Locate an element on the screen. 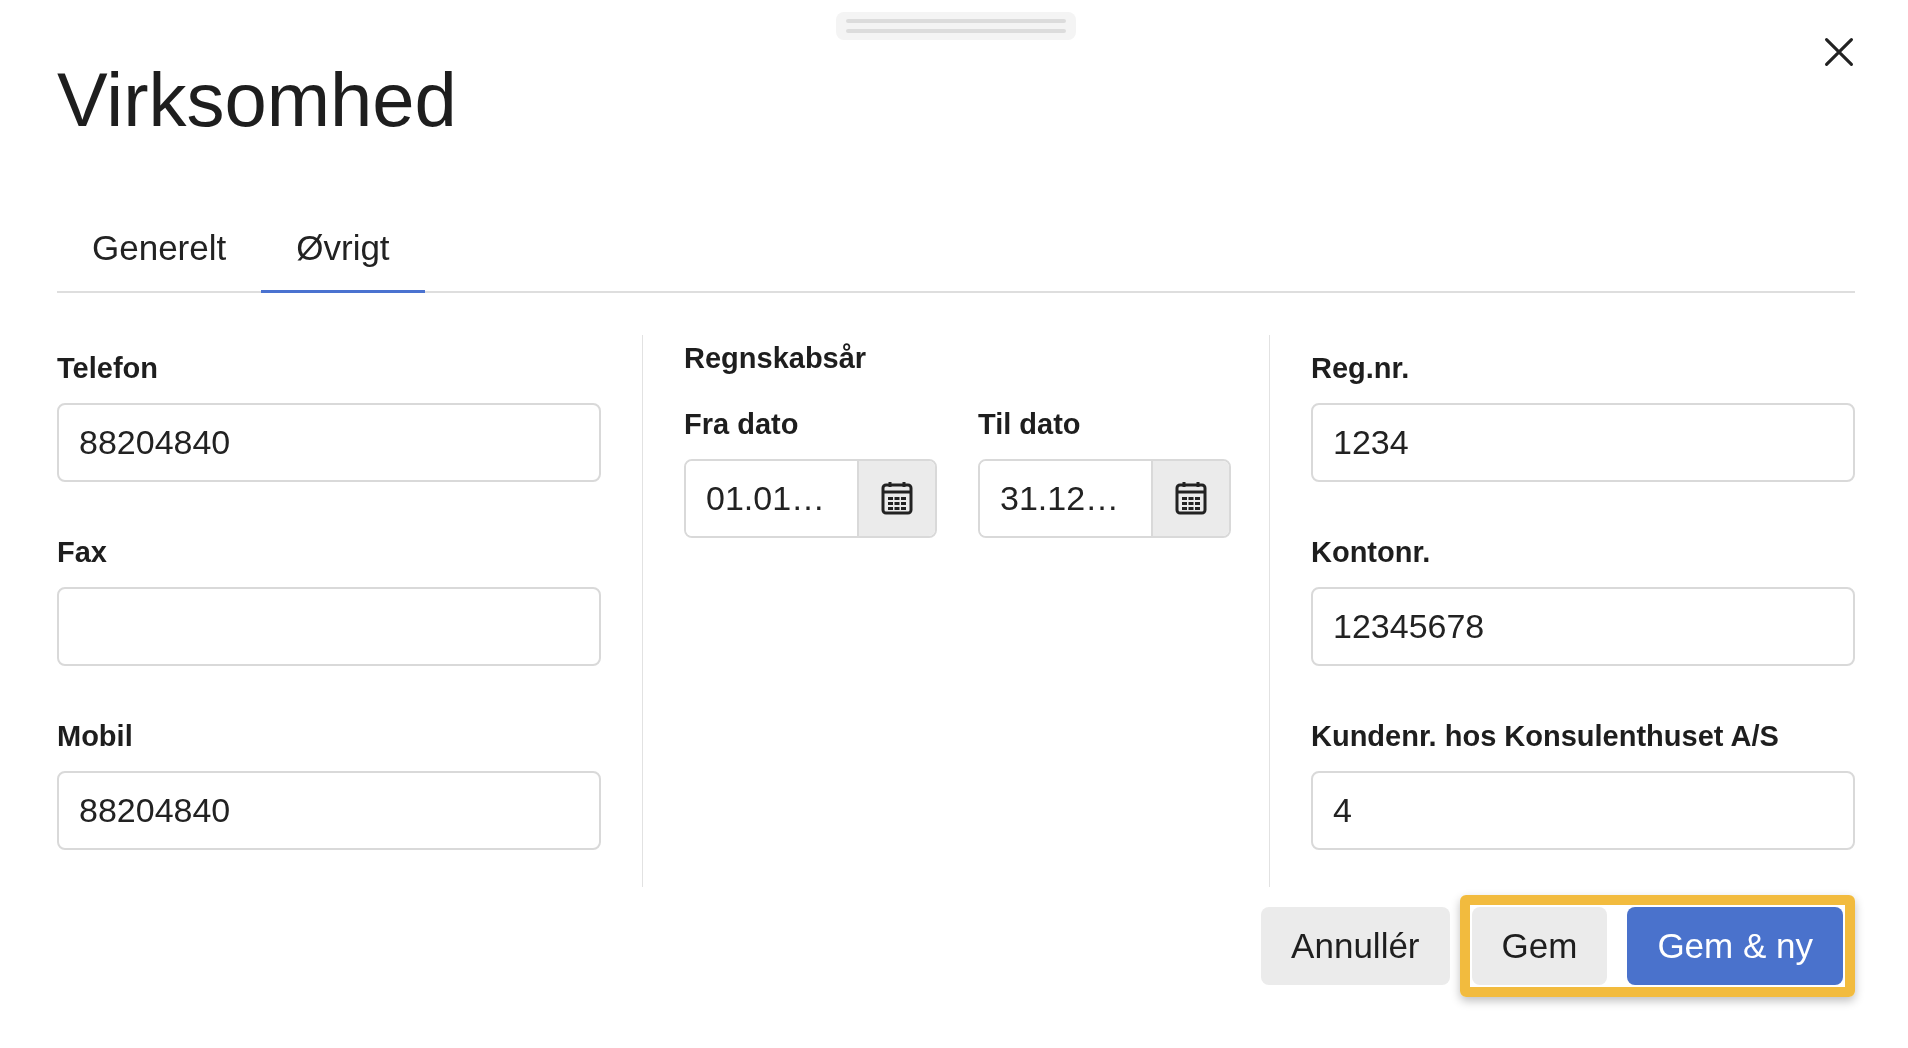 The image size is (1908, 1048). field-label: Til dato is located at coordinates (1030, 424).